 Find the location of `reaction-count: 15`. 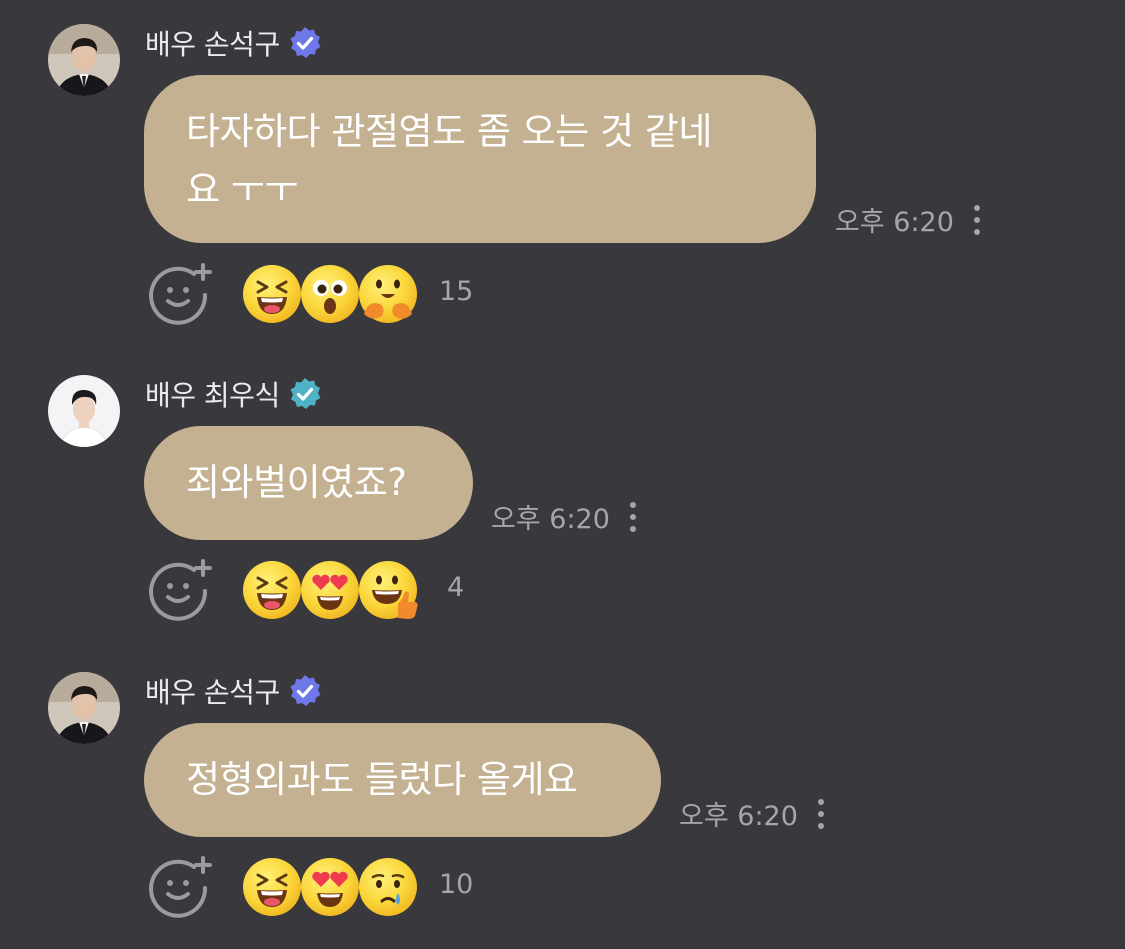

reaction-count: 15 is located at coordinates (456, 291).